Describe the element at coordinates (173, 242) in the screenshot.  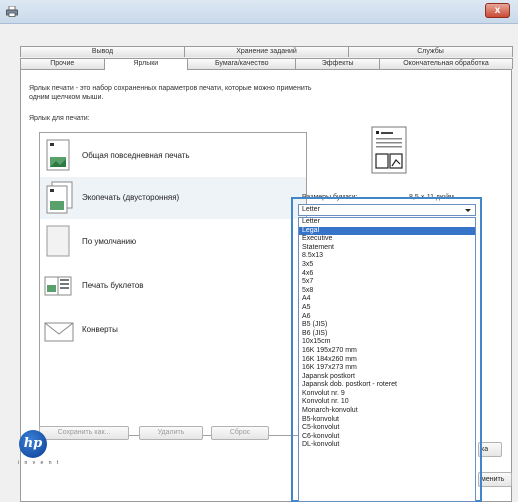
I see `preset-default: По умолчанию` at that location.